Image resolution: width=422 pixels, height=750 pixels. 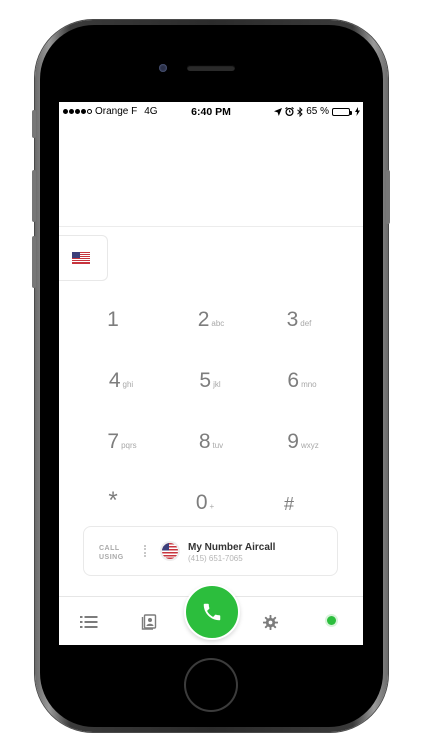 I want to click on power-button, so click(x=388, y=197).